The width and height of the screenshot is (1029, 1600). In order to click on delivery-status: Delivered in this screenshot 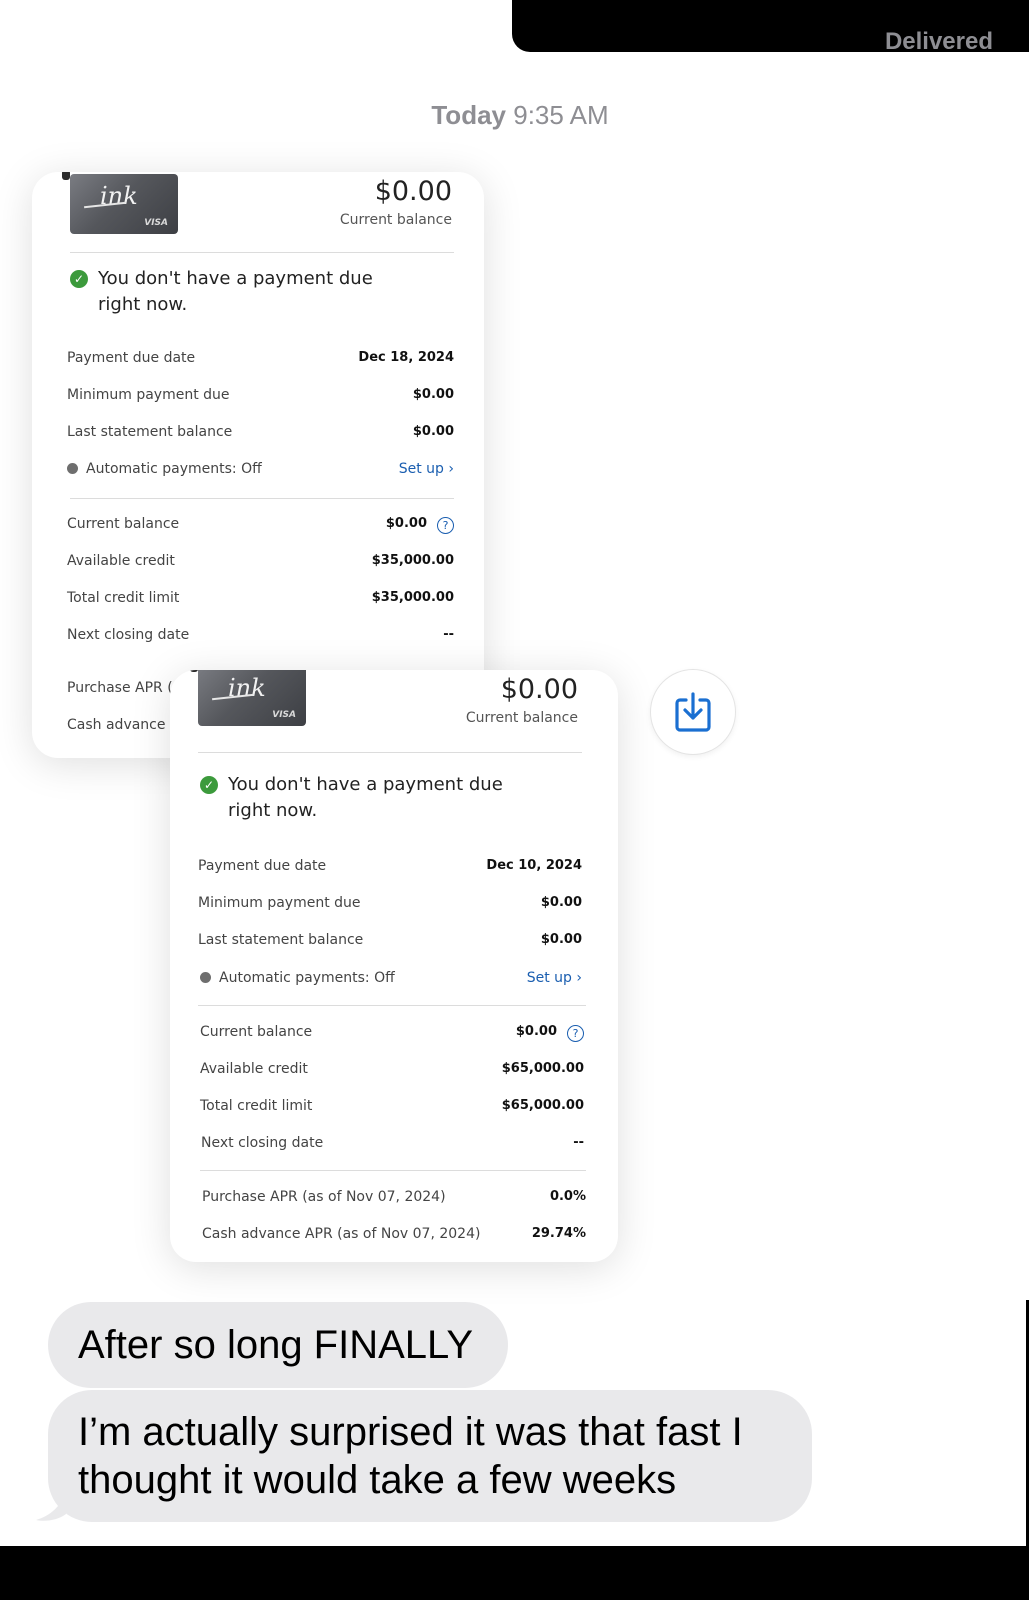, I will do `click(938, 41)`.